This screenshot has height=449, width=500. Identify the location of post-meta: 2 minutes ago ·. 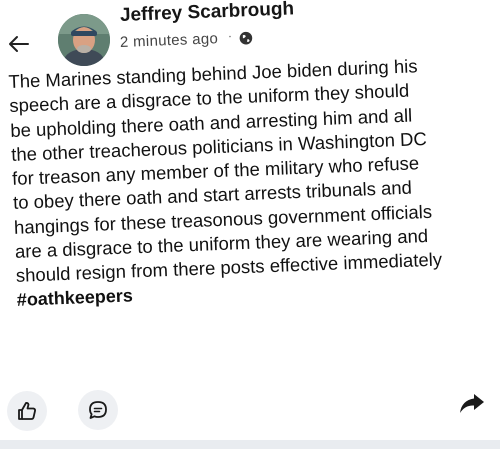
(186, 39).